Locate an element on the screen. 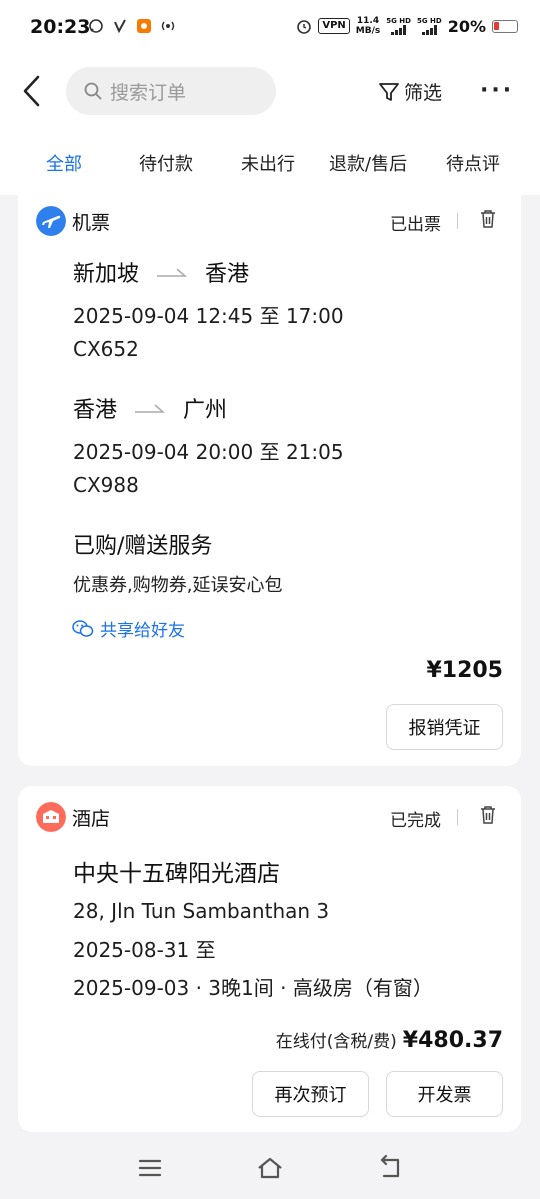  more-options-button: ··· is located at coordinates (497, 90).